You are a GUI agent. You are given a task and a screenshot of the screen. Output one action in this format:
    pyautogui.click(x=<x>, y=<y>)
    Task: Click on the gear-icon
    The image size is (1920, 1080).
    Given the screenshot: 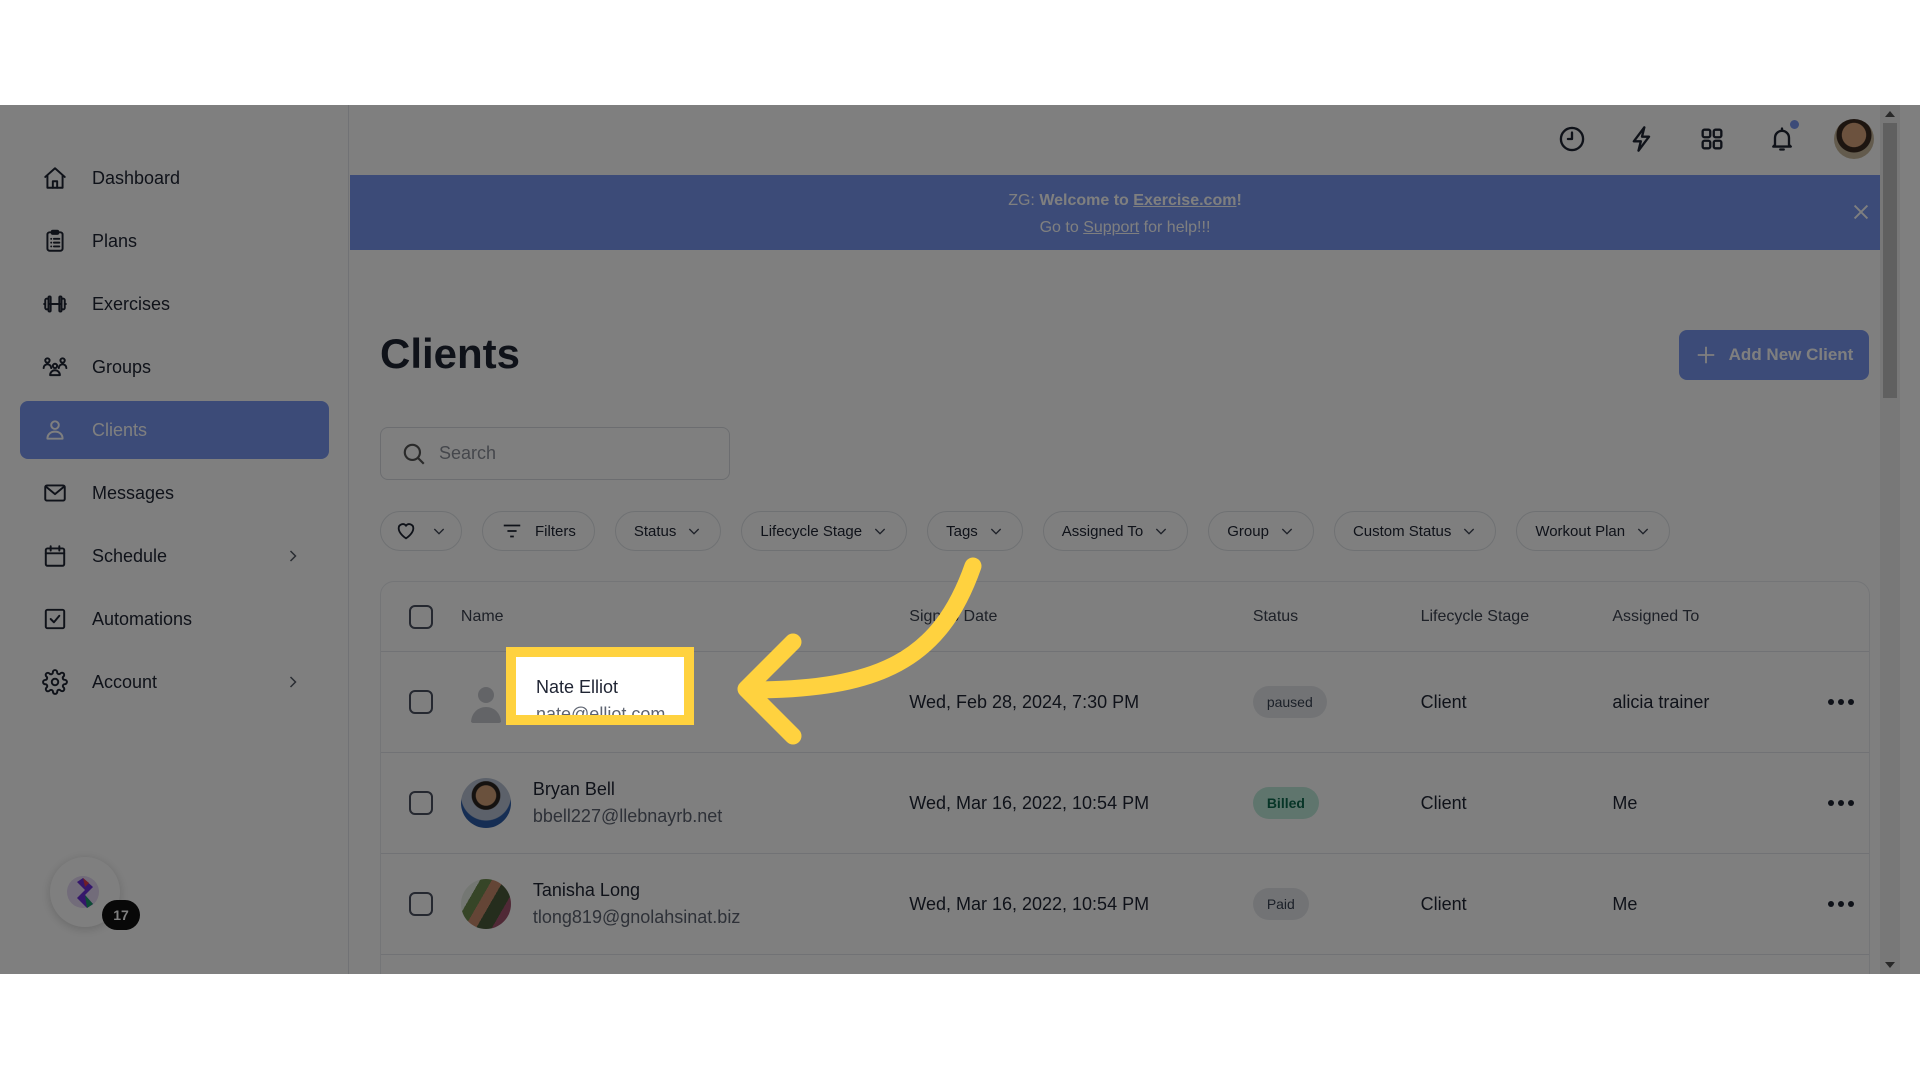 What is the action you would take?
    pyautogui.click(x=55, y=682)
    